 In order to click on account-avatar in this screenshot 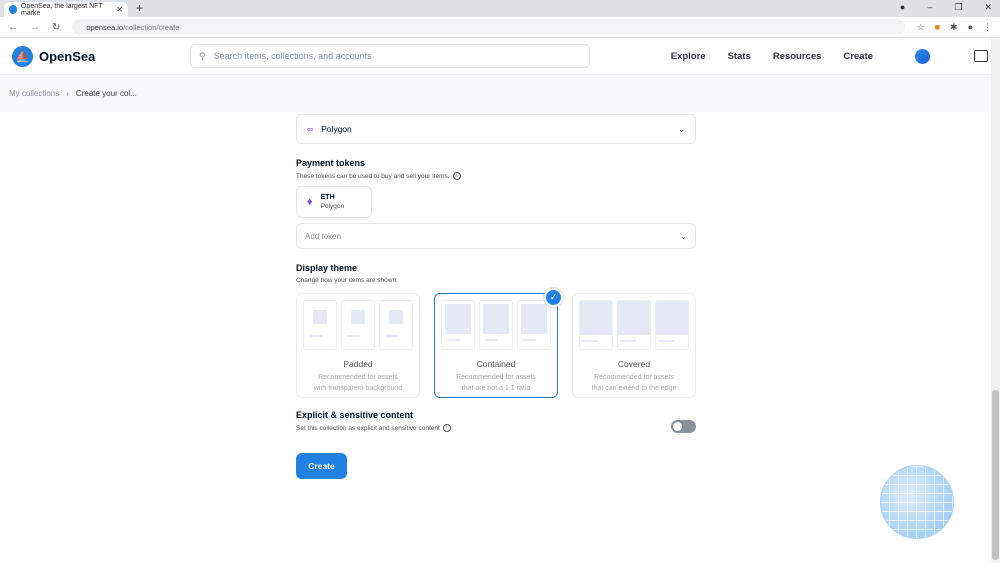, I will do `click(922, 56)`.